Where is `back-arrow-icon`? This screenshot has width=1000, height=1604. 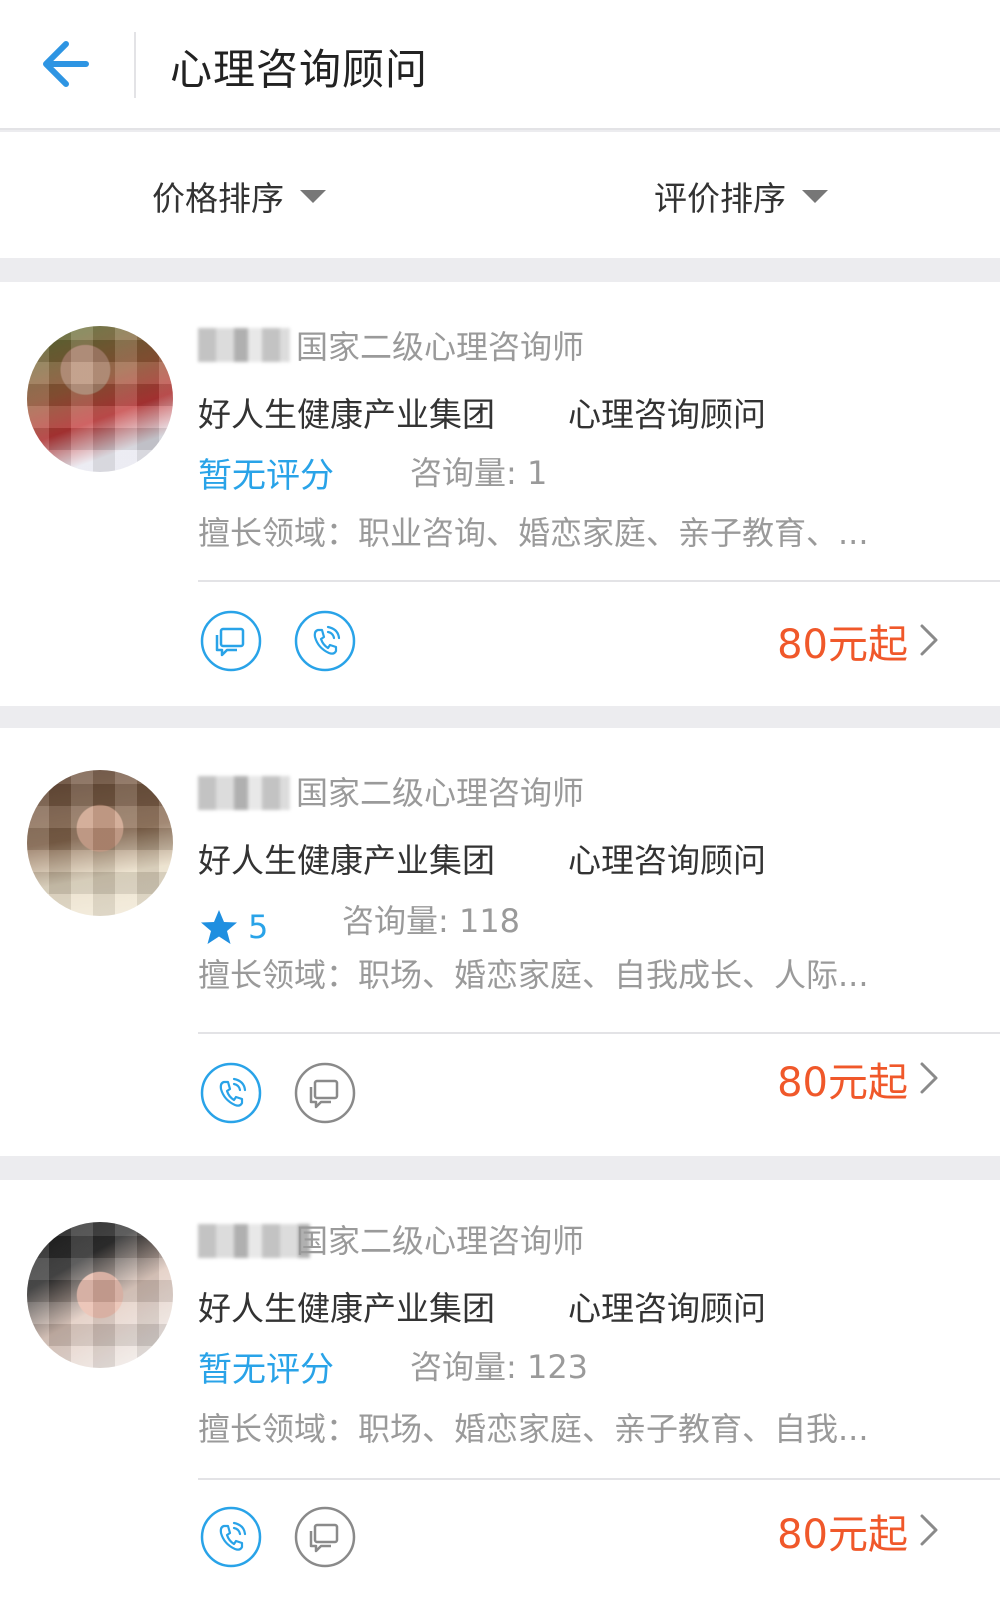
back-arrow-icon is located at coordinates (68, 64).